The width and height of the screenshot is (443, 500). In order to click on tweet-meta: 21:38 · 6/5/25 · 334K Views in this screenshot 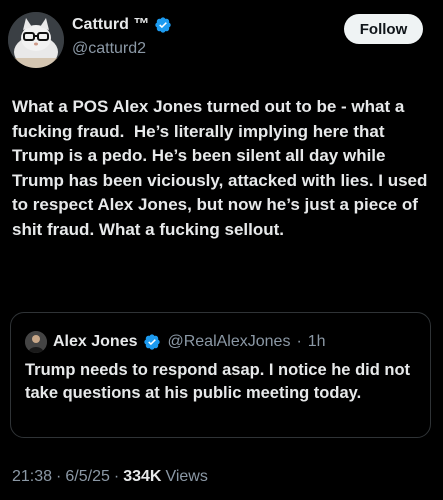, I will do `click(110, 477)`.